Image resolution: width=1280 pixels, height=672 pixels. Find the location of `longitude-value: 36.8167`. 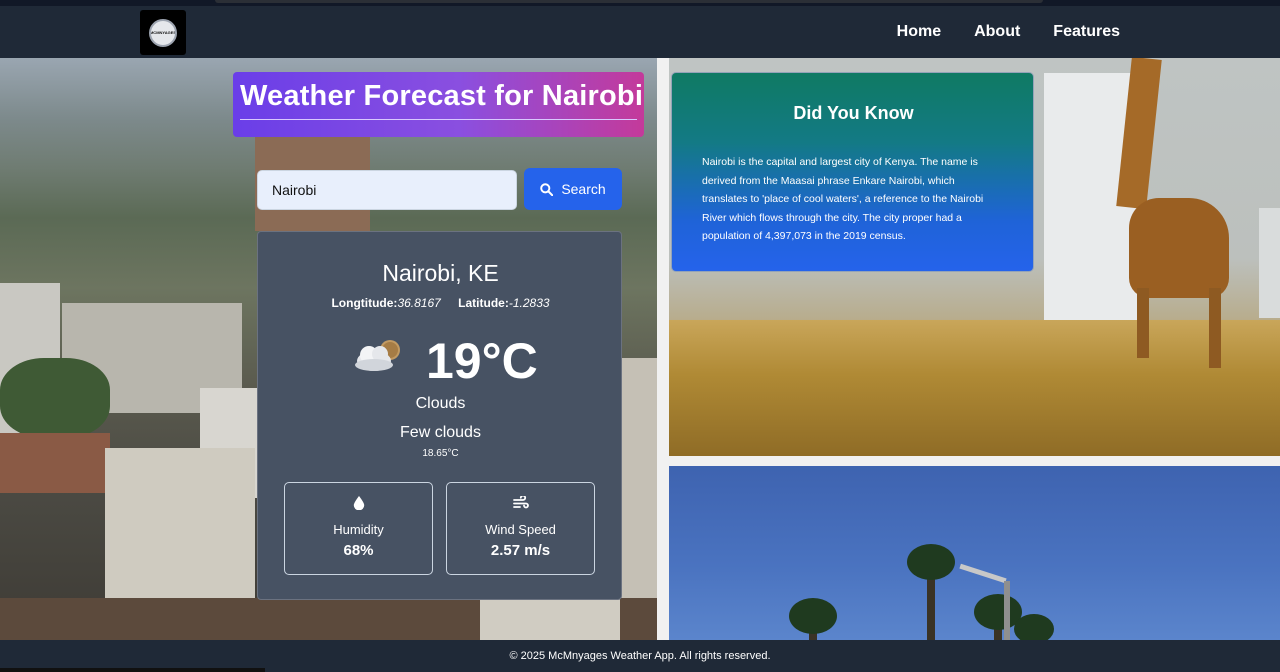

longitude-value: 36.8167 is located at coordinates (419, 303).